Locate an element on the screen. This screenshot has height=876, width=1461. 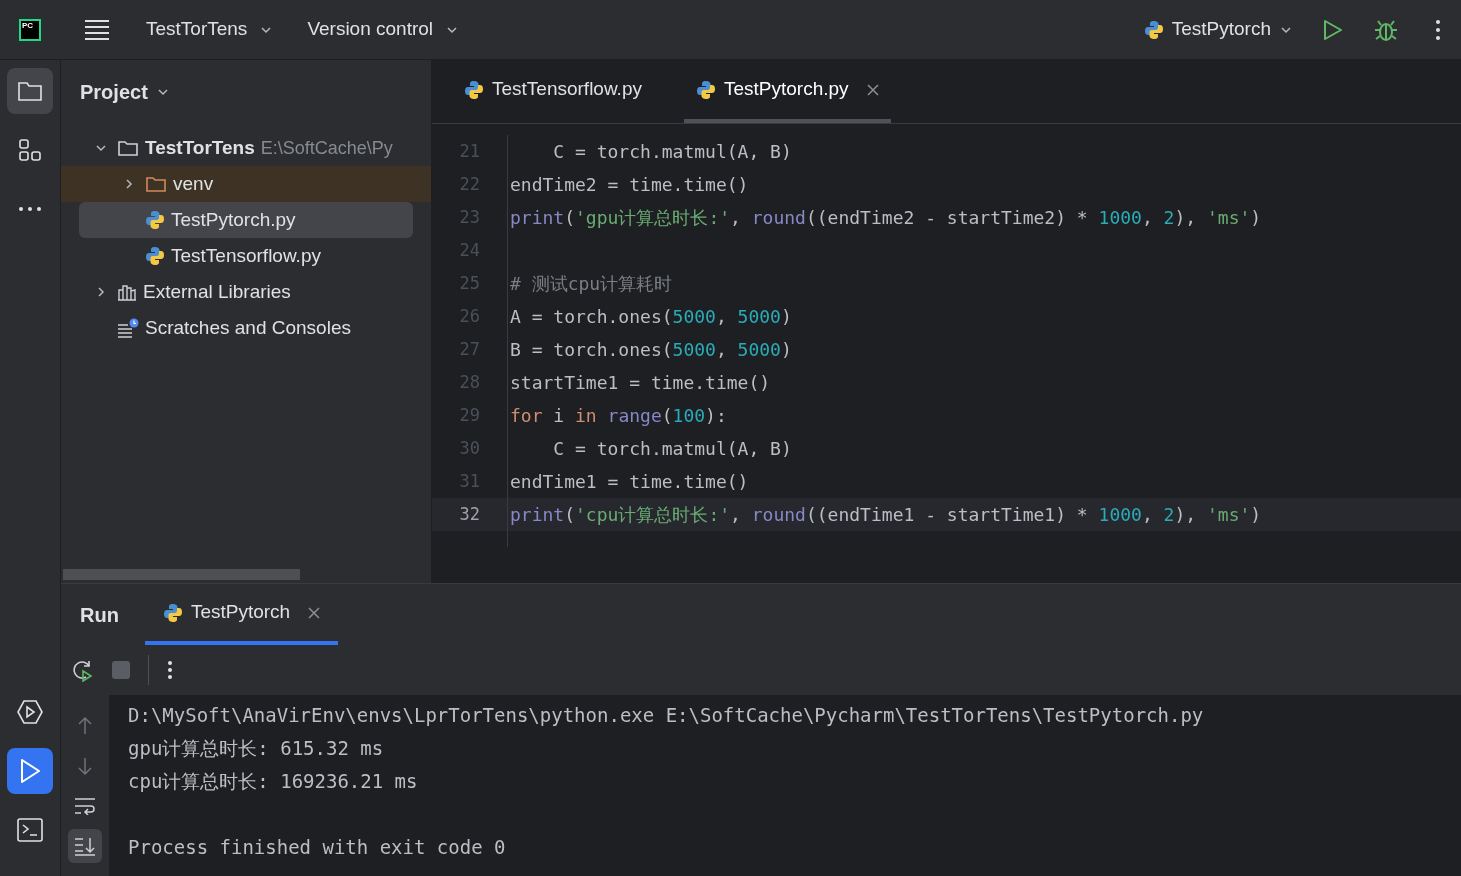
console-tool-button is located at coordinates (85, 846).